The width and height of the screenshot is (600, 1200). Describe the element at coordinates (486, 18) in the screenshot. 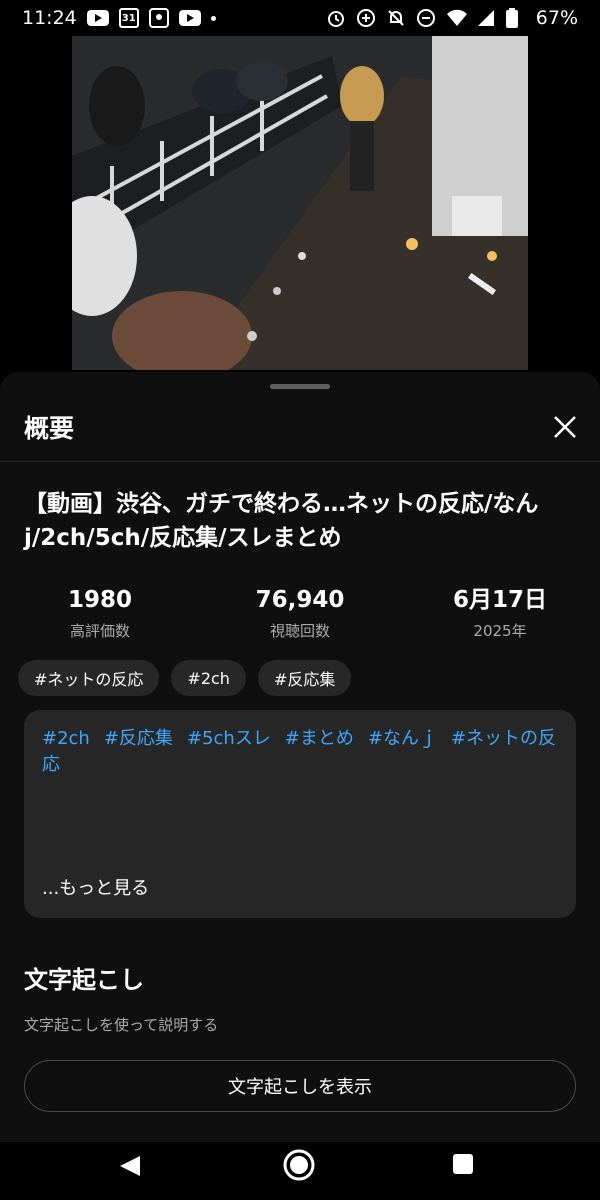

I see `signal-icon` at that location.